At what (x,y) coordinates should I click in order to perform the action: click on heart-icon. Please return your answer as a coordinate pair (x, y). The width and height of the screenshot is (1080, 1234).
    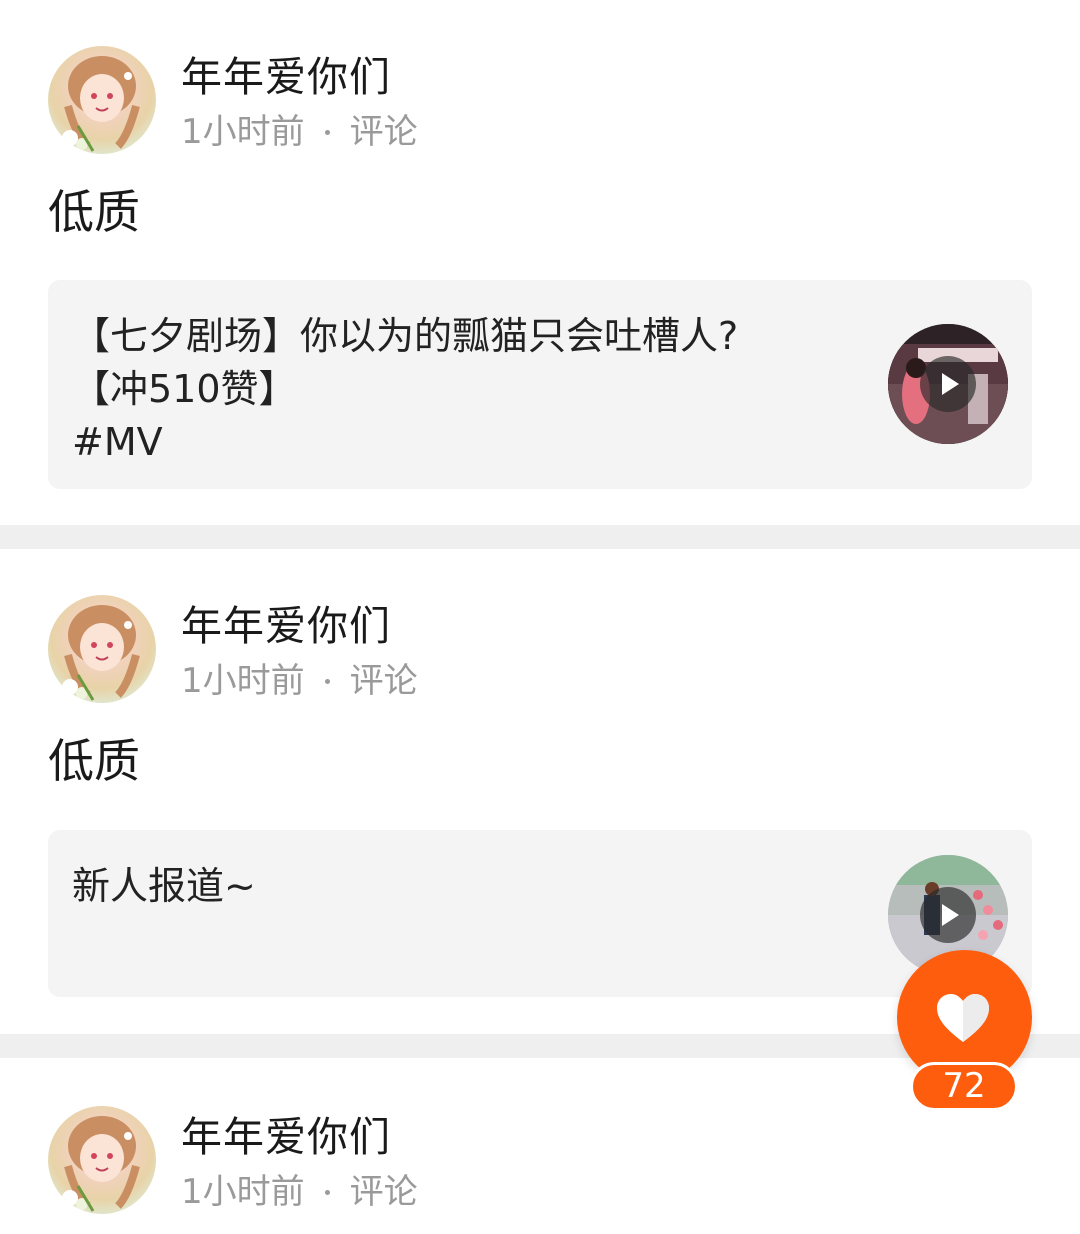
    Looking at the image, I should click on (963, 1018).